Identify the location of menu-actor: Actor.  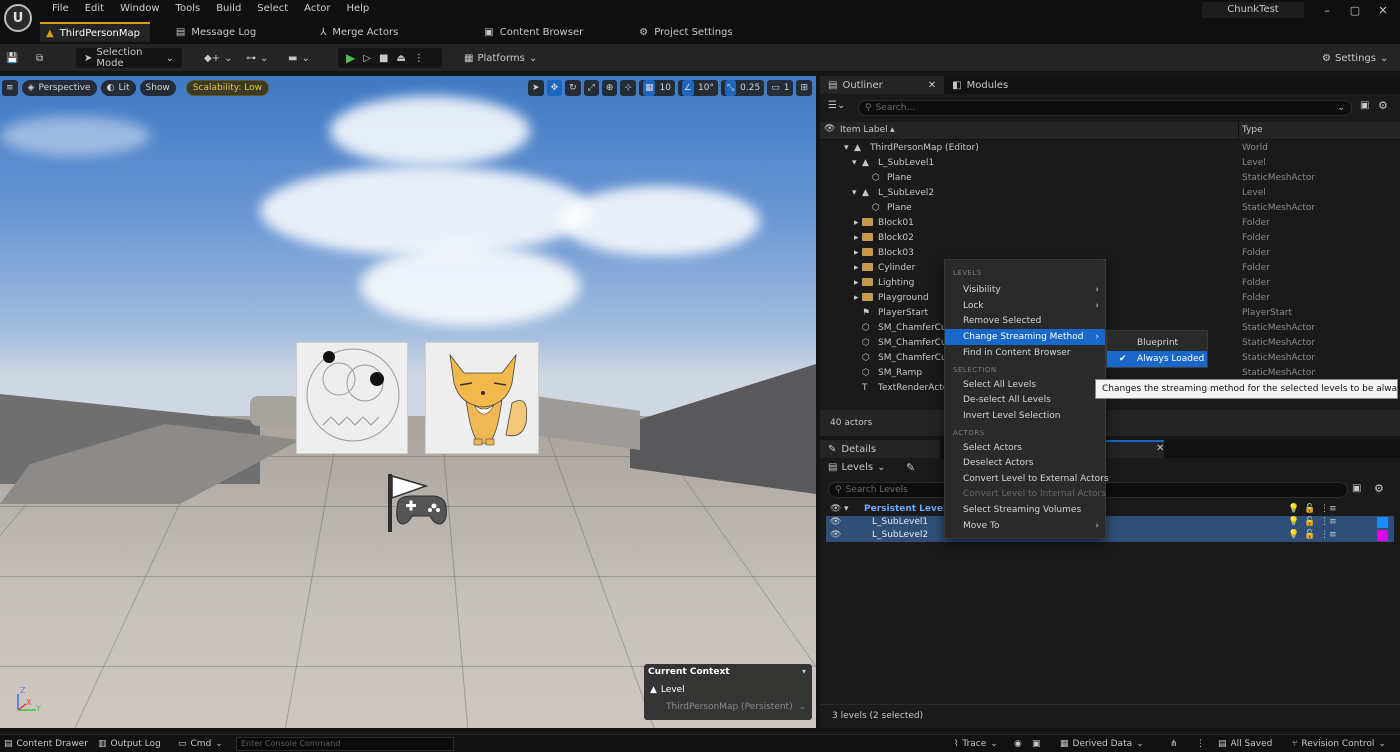
(317, 9).